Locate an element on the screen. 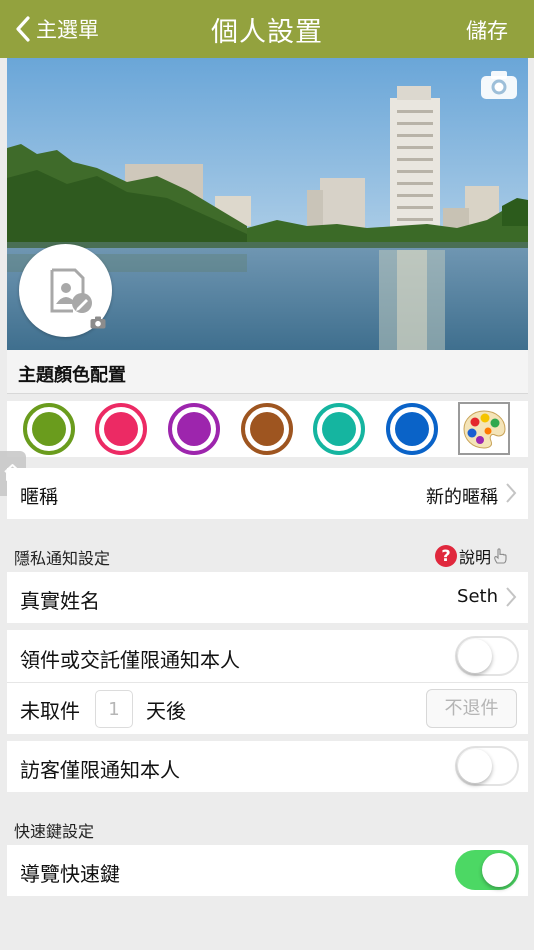  chevron-left-icon is located at coordinates (23, 29).